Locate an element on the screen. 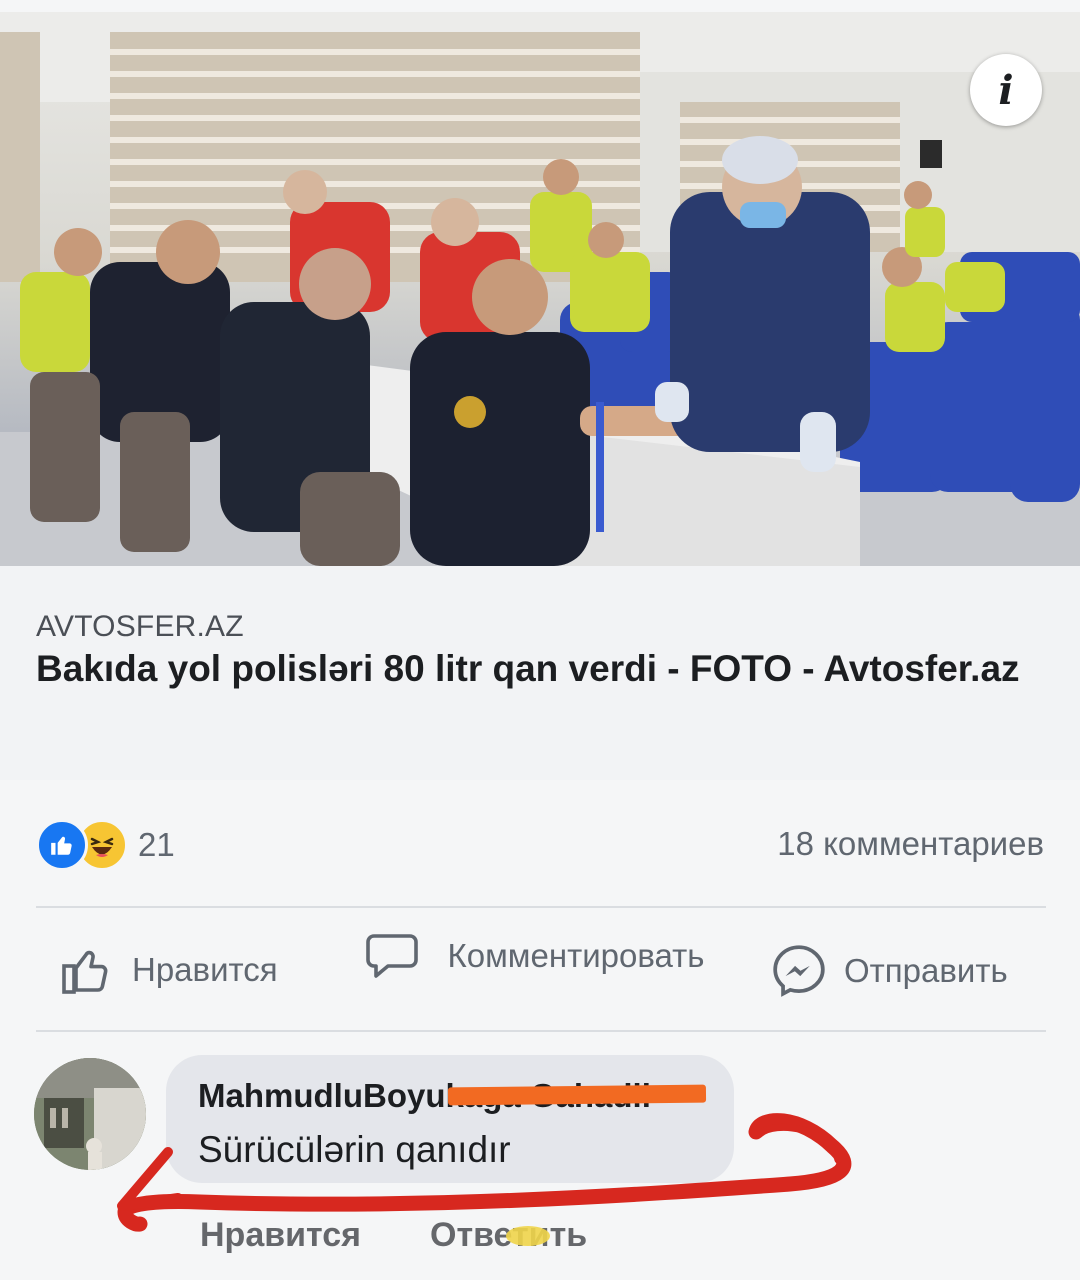 The width and height of the screenshot is (1080, 1280). send-button: Отправить is located at coordinates (889, 971).